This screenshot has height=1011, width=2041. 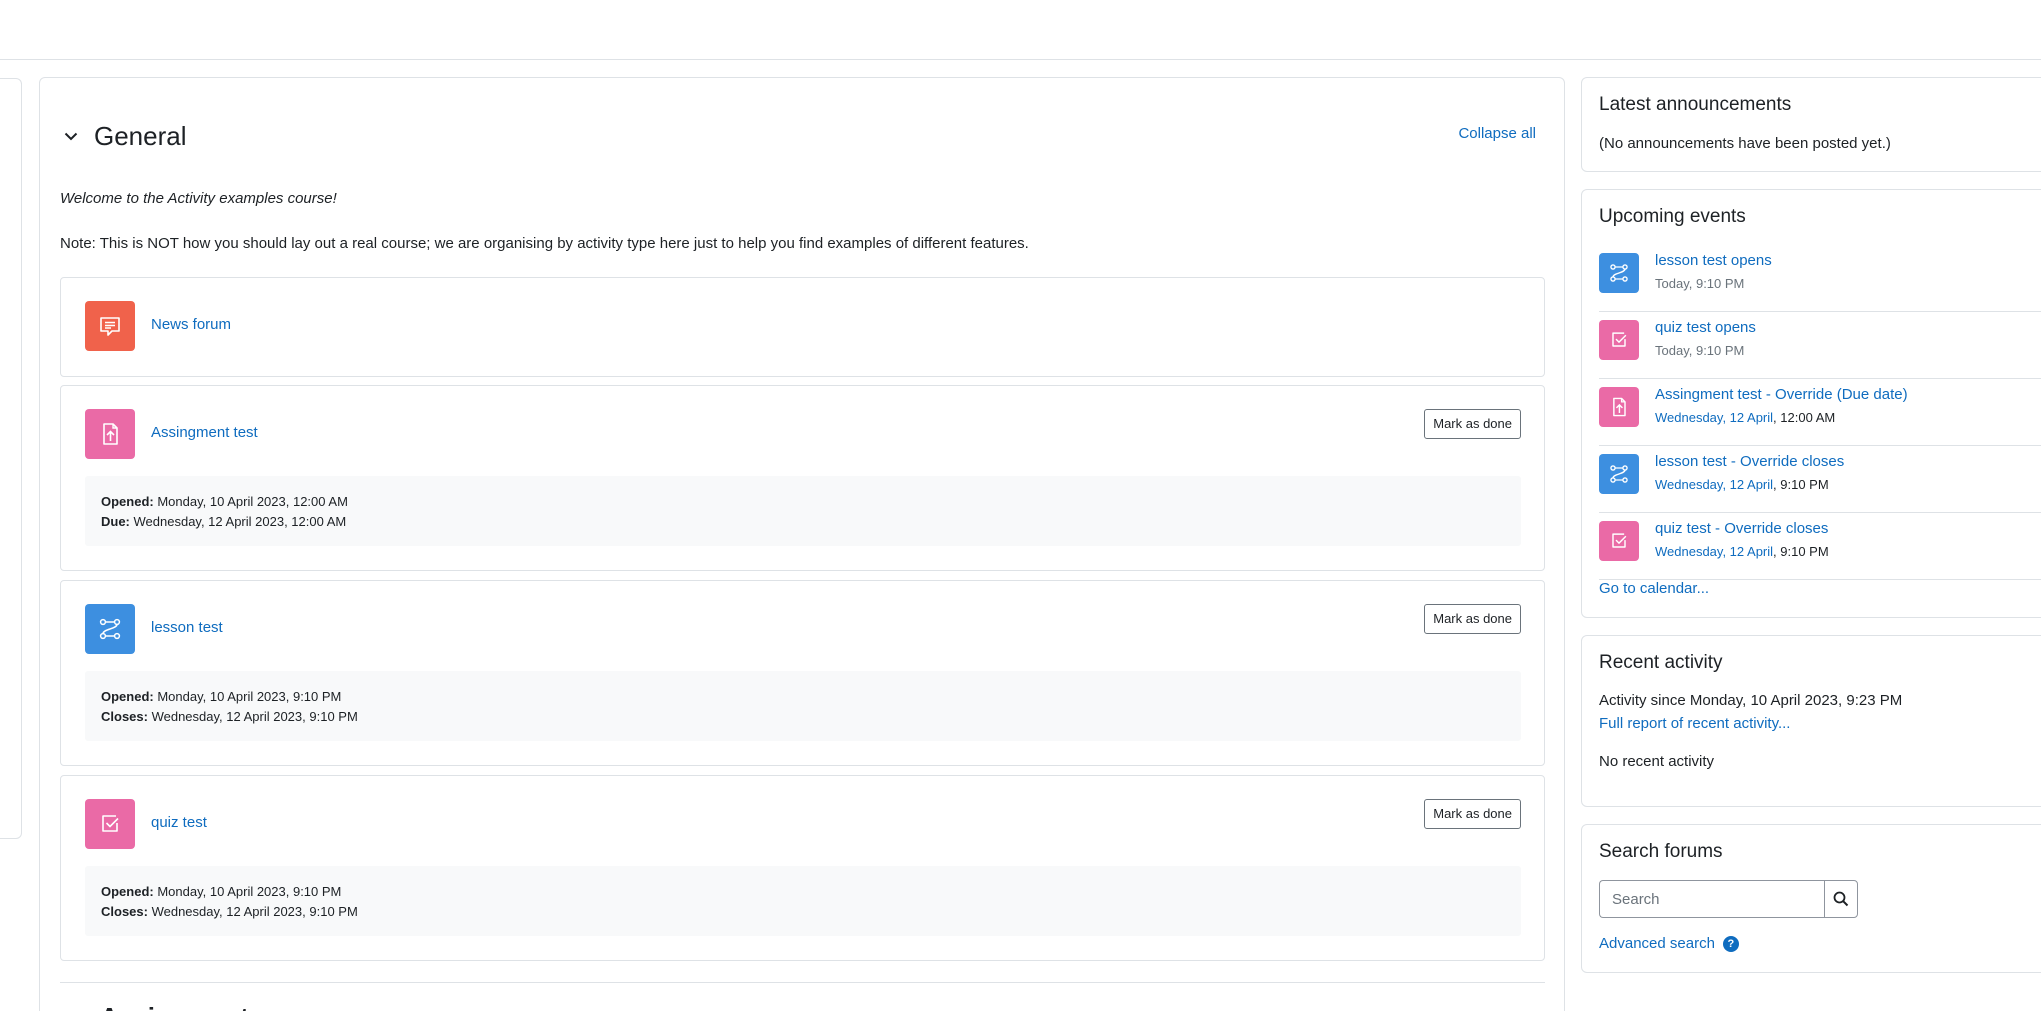 What do you see at coordinates (1661, 851) in the screenshot?
I see `block-title: Search forums` at bounding box center [1661, 851].